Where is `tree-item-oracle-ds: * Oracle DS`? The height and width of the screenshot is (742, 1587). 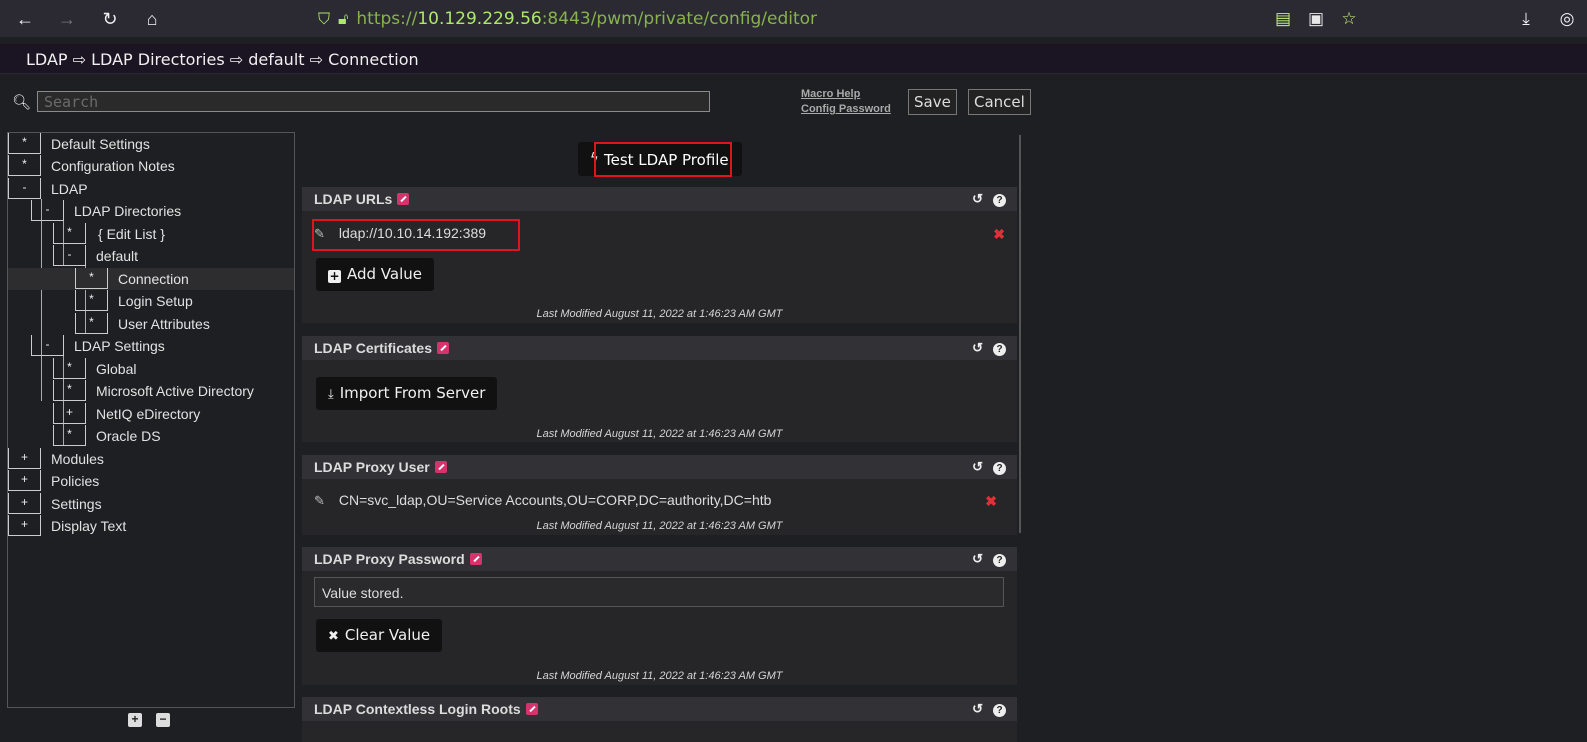
tree-item-oracle-ds: * Oracle DS is located at coordinates (151, 436).